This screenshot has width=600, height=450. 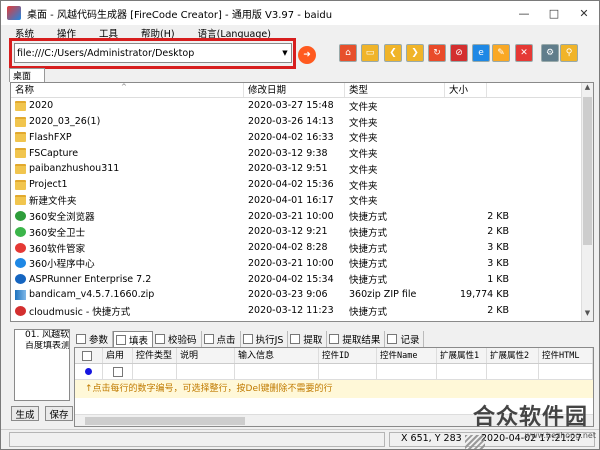 What do you see at coordinates (127, 153) in the screenshot?
I see `file-name-cell: FSCapture` at bounding box center [127, 153].